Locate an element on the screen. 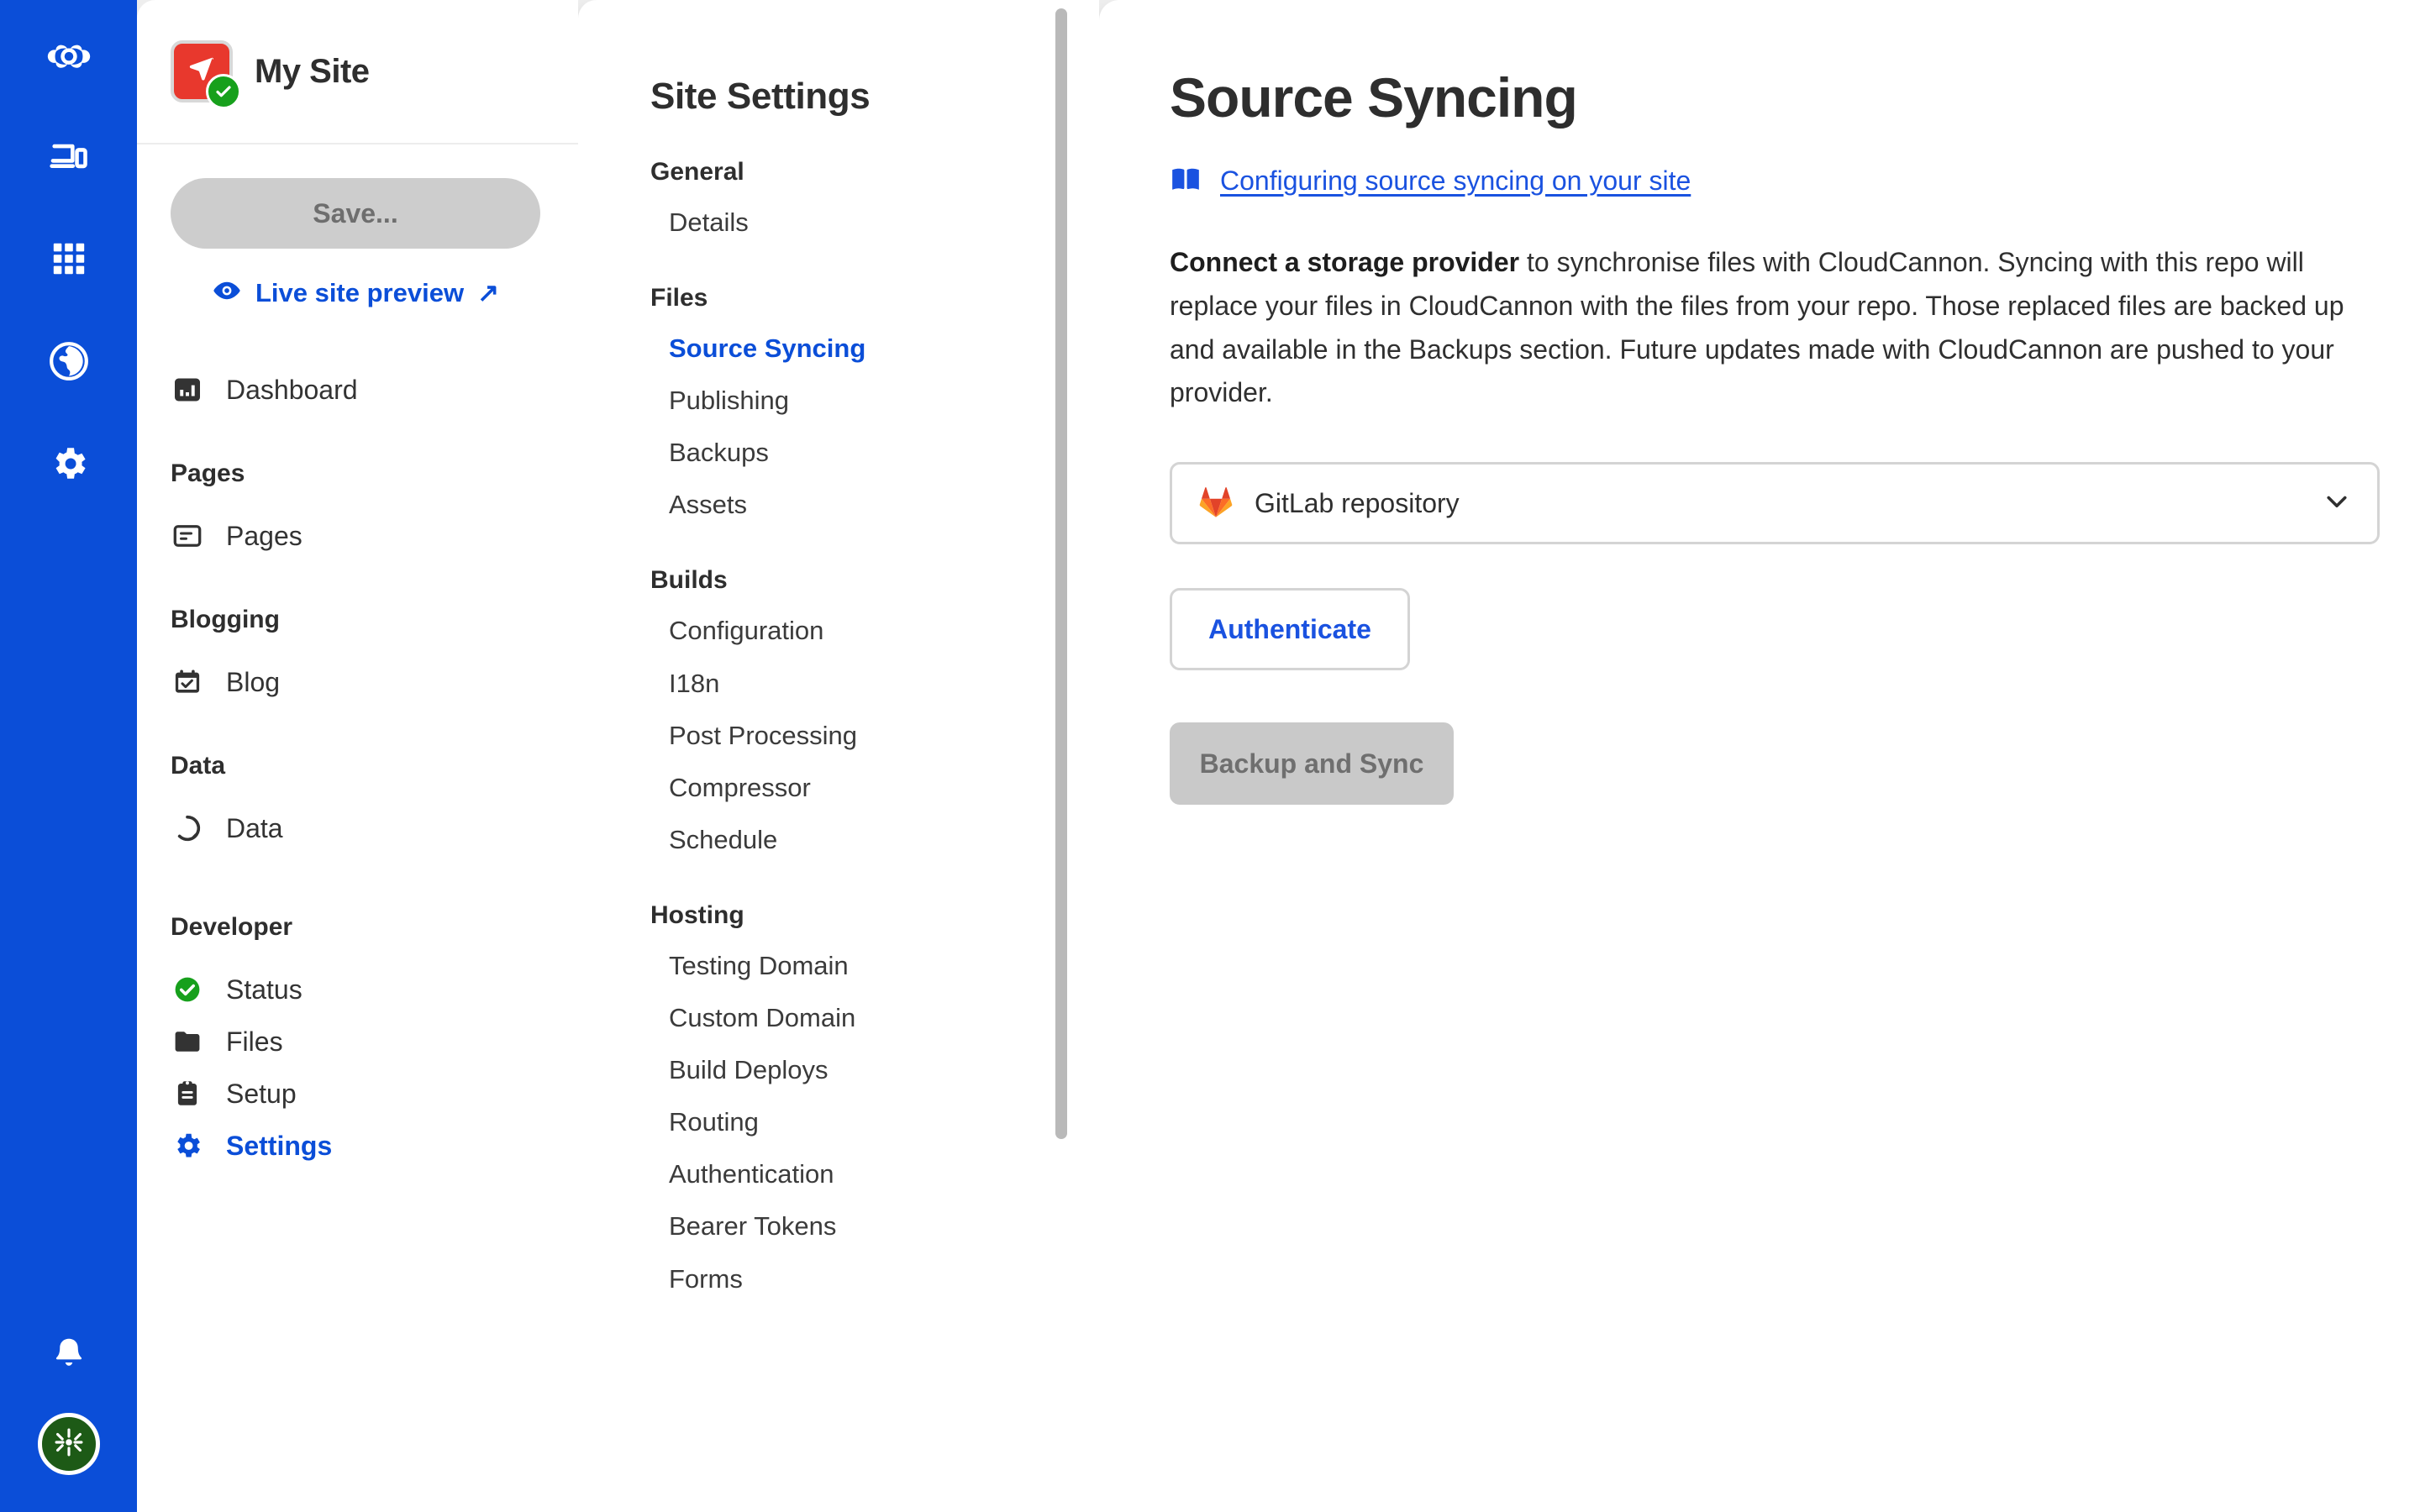 The height and width of the screenshot is (1512, 2420). site-avatar is located at coordinates (206, 74).